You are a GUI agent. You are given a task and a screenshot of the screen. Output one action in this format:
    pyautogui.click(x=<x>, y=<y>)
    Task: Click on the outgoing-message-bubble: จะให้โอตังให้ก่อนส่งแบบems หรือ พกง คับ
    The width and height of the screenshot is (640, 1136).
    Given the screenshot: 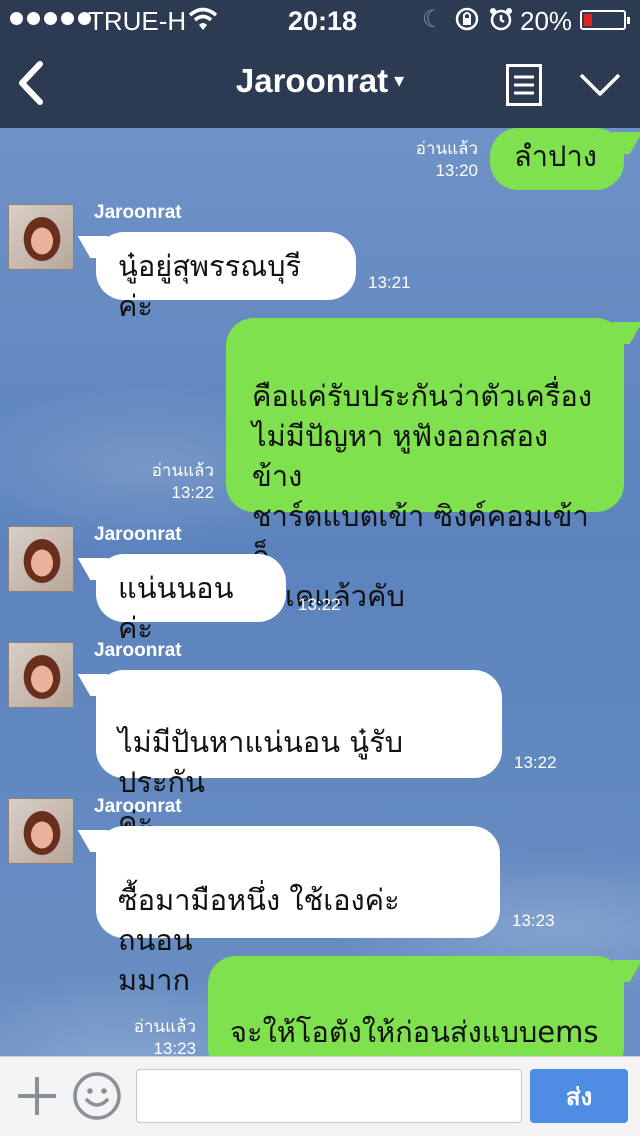 What is the action you would take?
    pyautogui.click(x=416, y=1006)
    